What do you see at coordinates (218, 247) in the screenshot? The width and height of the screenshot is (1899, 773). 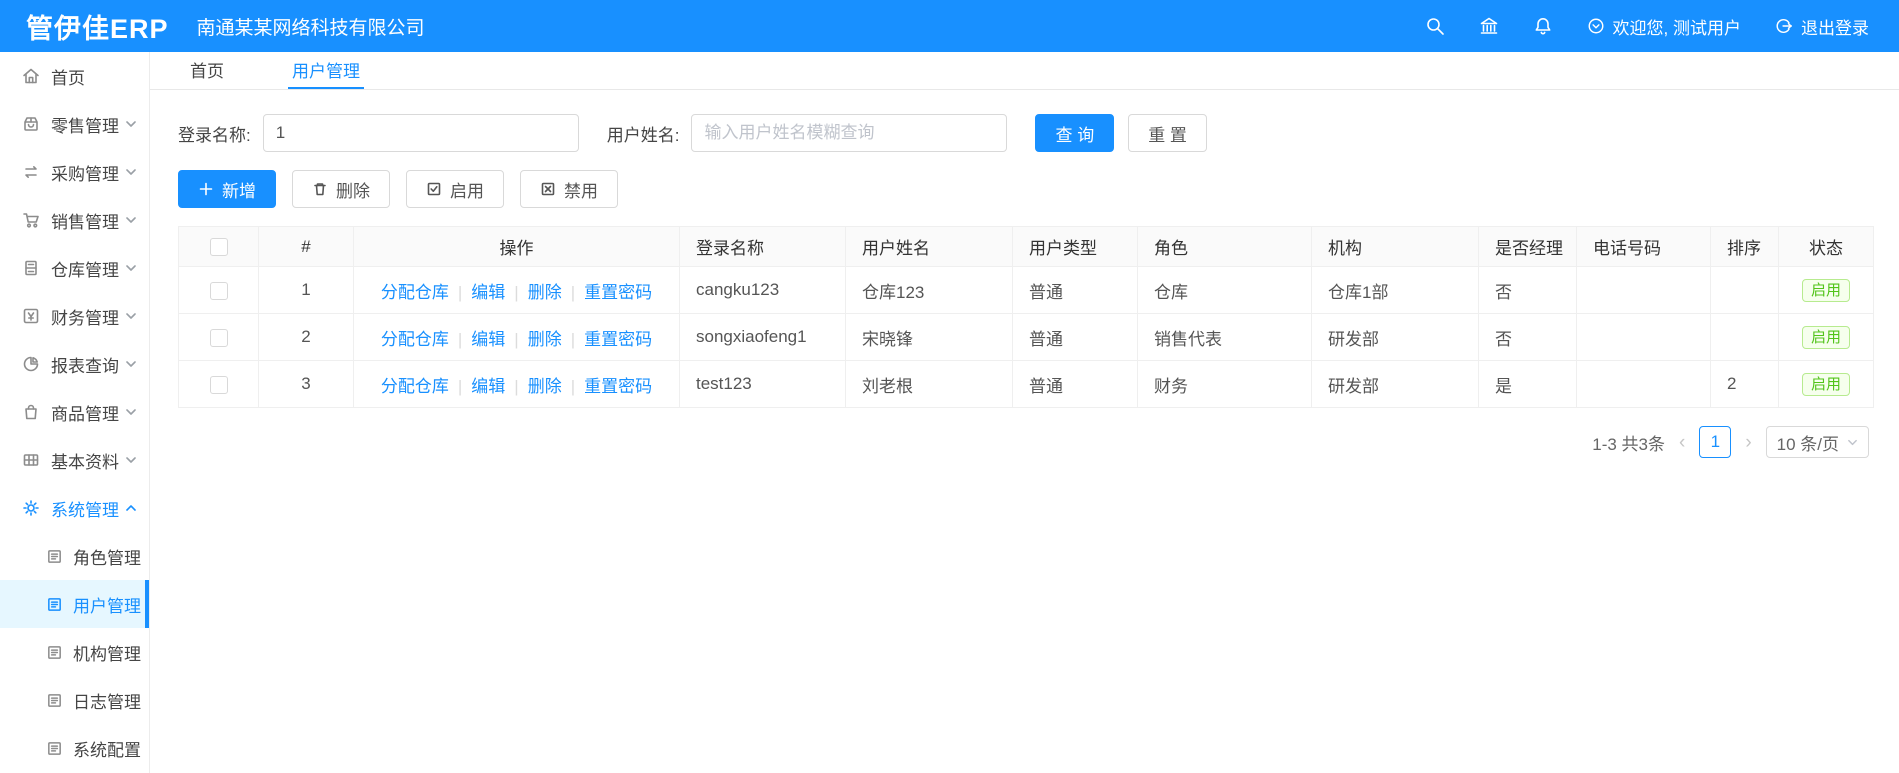 I see `select-all-checkbox` at bounding box center [218, 247].